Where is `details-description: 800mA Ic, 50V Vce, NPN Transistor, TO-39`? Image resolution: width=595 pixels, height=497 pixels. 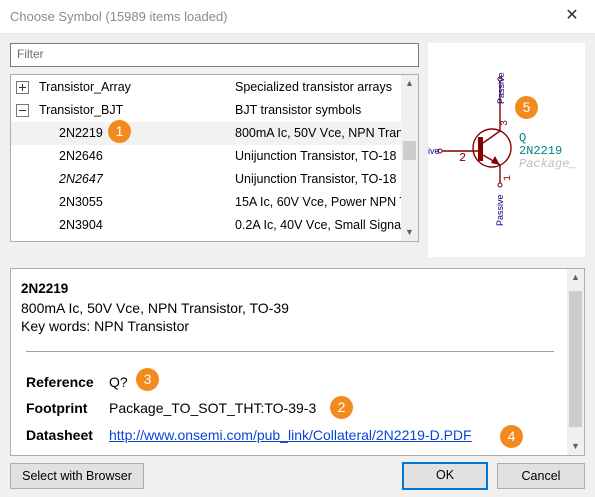
details-description: 800mA Ic, 50V Vce, NPN Transistor, TO-39 is located at coordinates (155, 308).